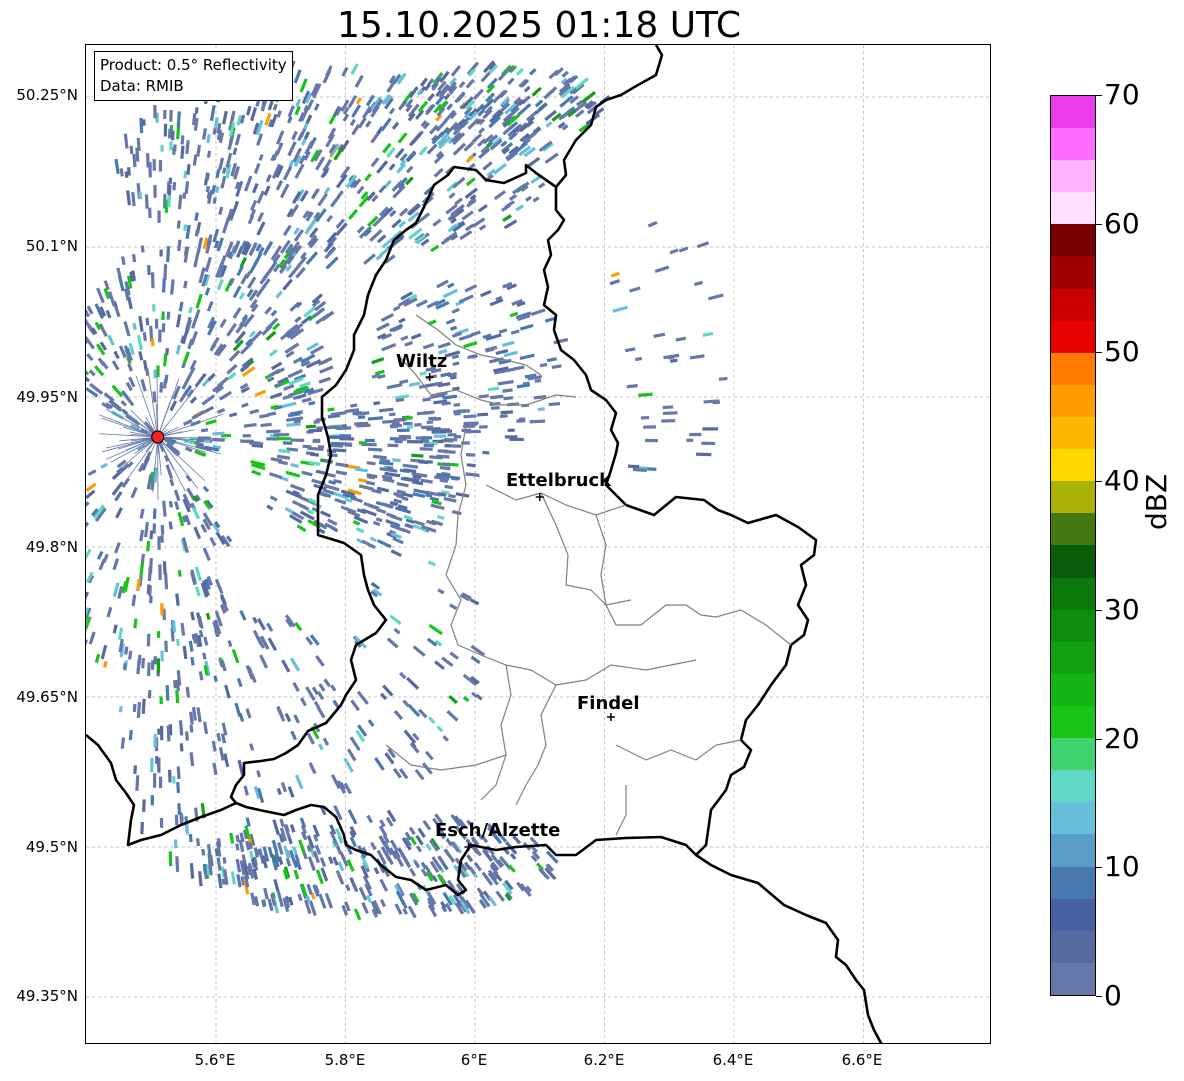  What do you see at coordinates (51, 246) in the screenshot?
I see `lat-label: 50.1°N` at bounding box center [51, 246].